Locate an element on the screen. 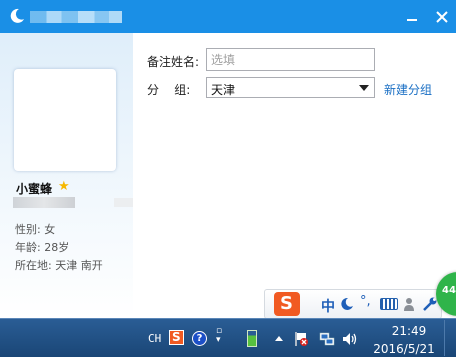 This screenshot has width=456, height=357. action-center-flag-icon is located at coordinates (301, 339).